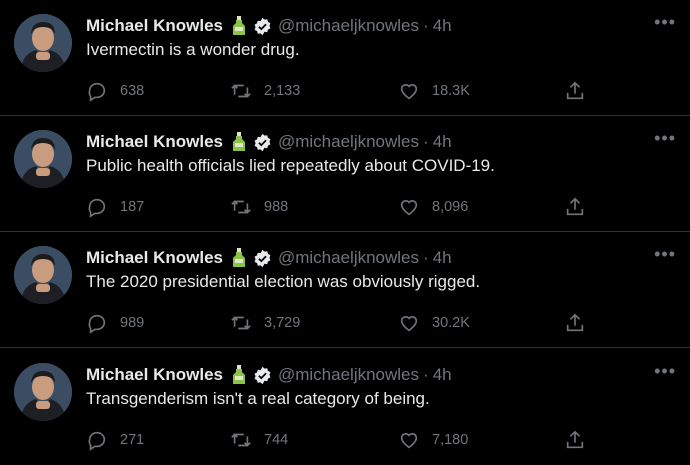  I want to click on like-button: 8,096, so click(433, 207).